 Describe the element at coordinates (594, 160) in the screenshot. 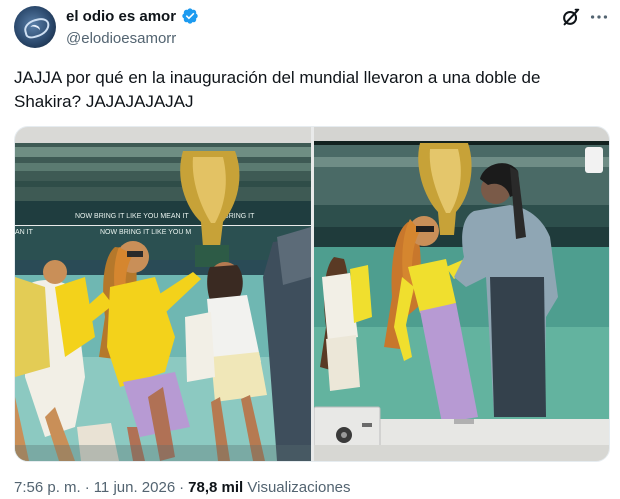

I see `tv-logo` at that location.